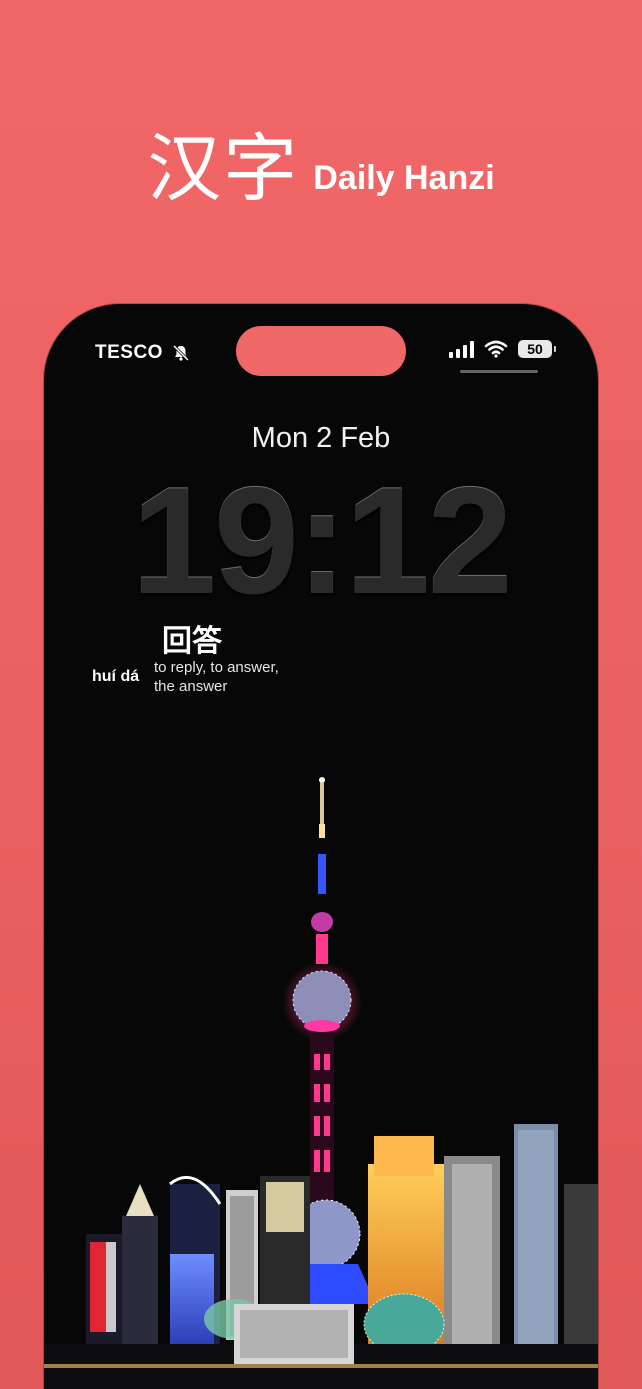  I want to click on status-carrier: TESCO, so click(143, 353).